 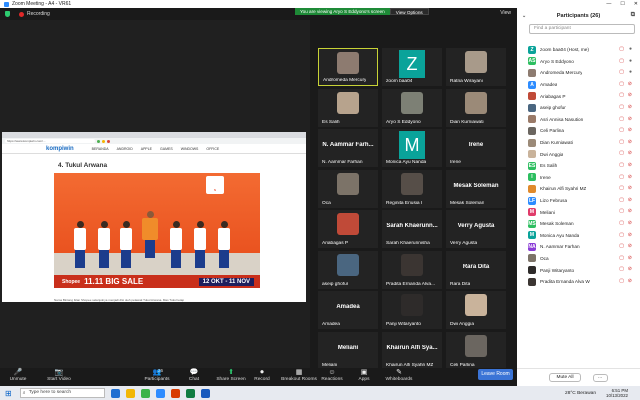 I want to click on participant-row: Dian Kurniawati ▢ ⊘, so click(x=578, y=143).